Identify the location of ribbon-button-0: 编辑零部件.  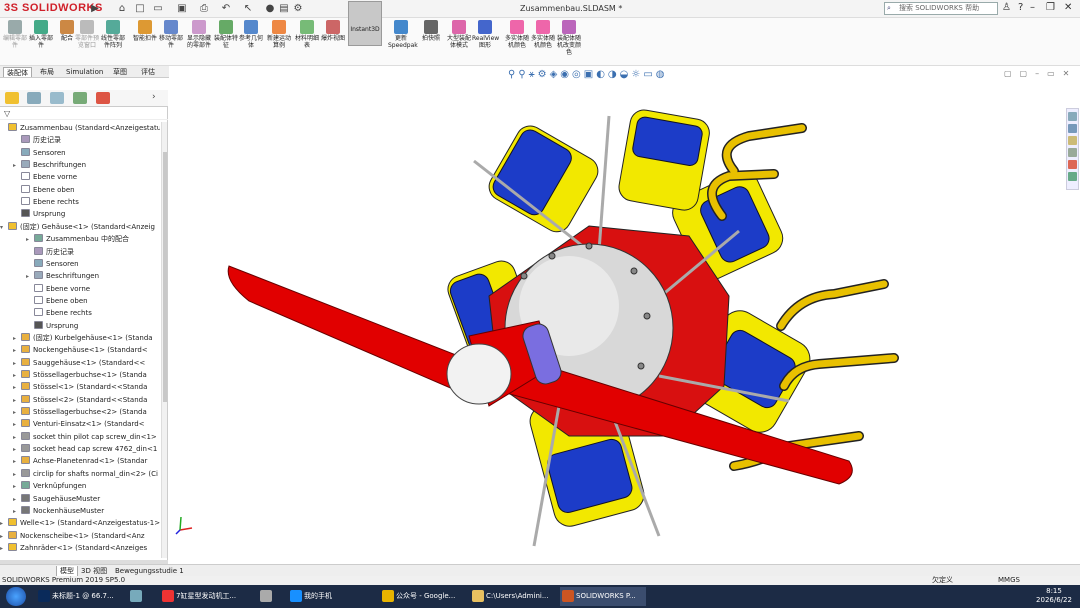
(15, 34).